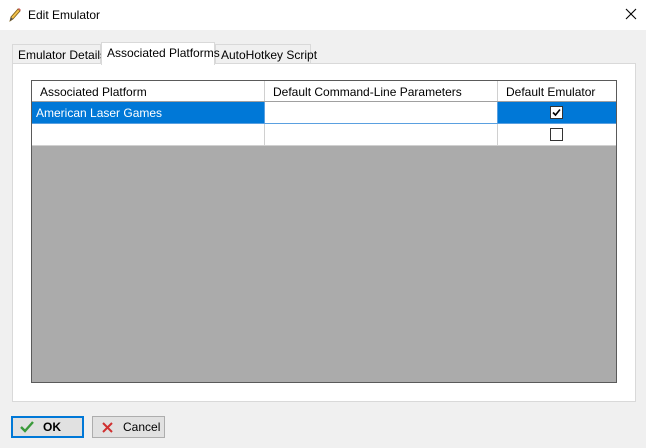 This screenshot has height=448, width=646. I want to click on cancel-label: Cancel, so click(142, 427).